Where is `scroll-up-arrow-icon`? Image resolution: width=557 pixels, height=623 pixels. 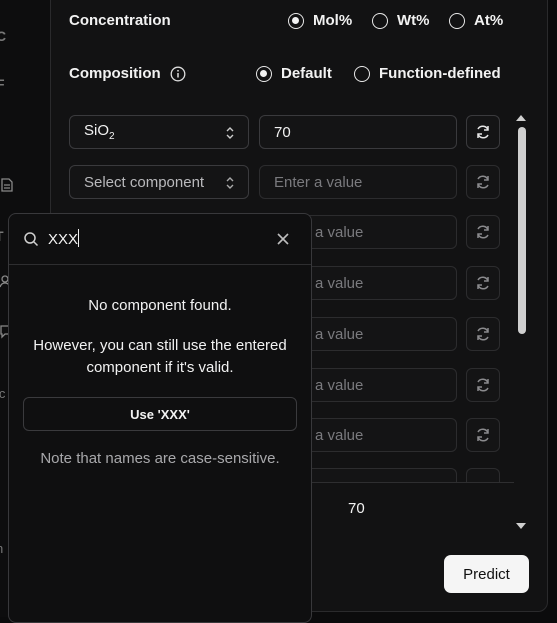 scroll-up-arrow-icon is located at coordinates (521, 118).